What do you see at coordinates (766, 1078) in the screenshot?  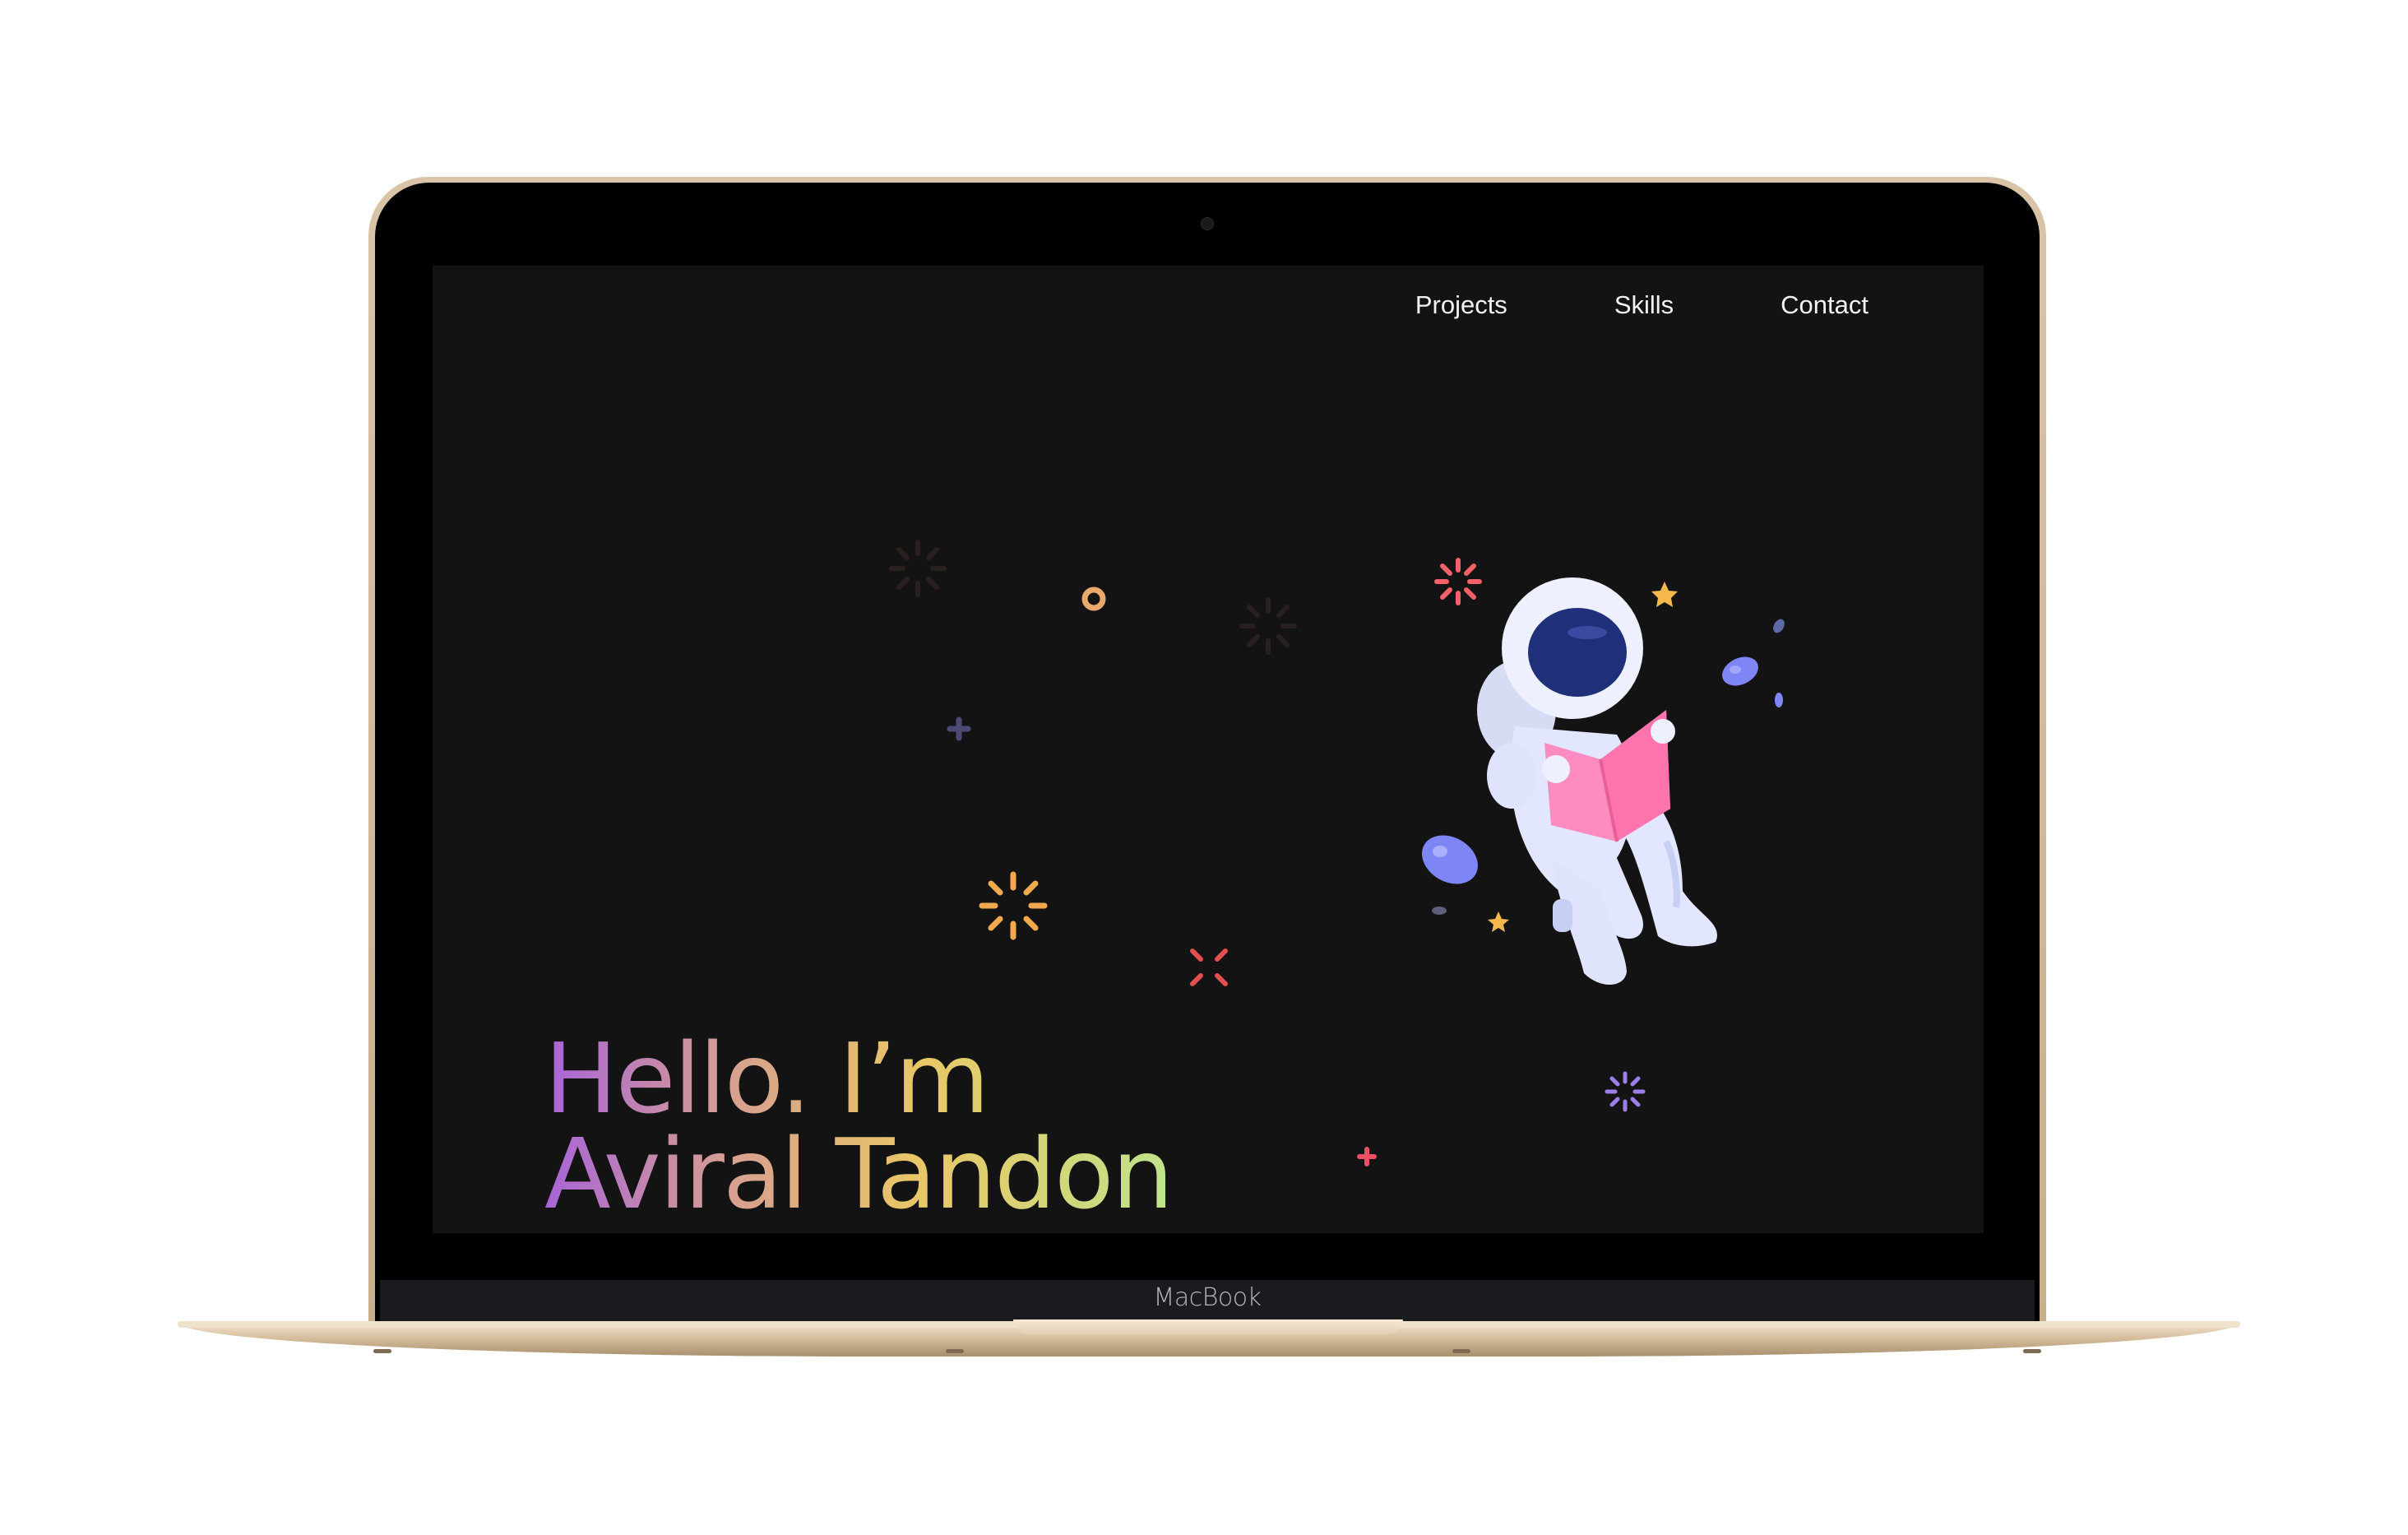 I see `hero-line-1: Hello. I’m` at bounding box center [766, 1078].